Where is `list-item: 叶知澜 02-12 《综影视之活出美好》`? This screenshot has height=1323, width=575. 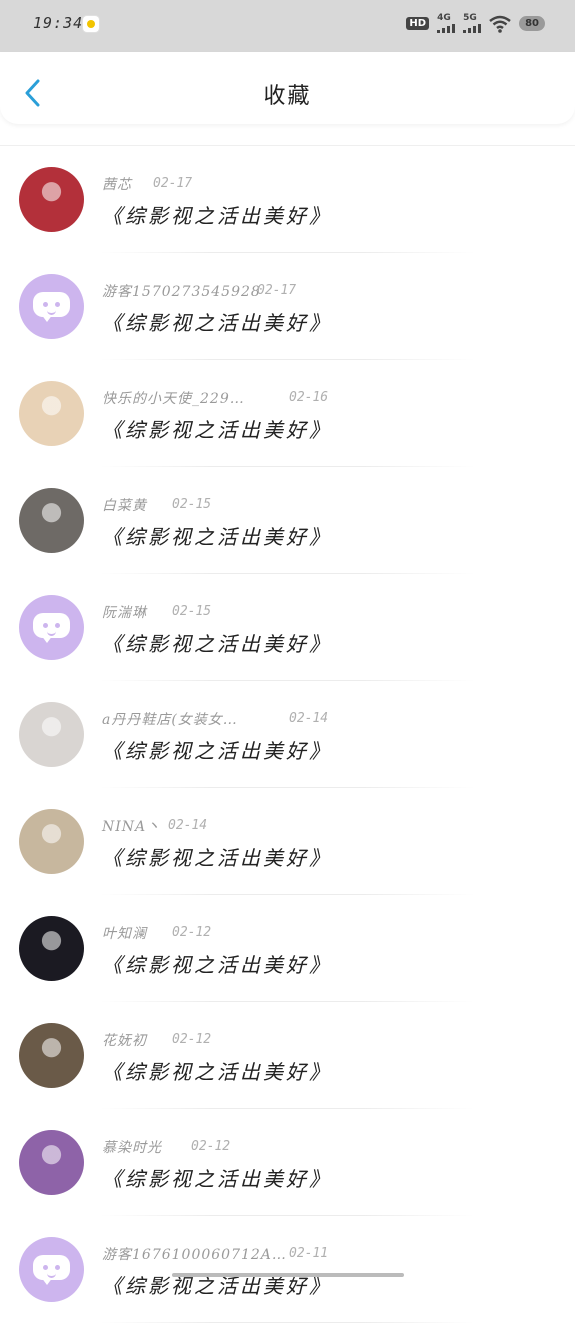 list-item: 叶知澜 02-12 《综影视之活出美好》 is located at coordinates (287, 948).